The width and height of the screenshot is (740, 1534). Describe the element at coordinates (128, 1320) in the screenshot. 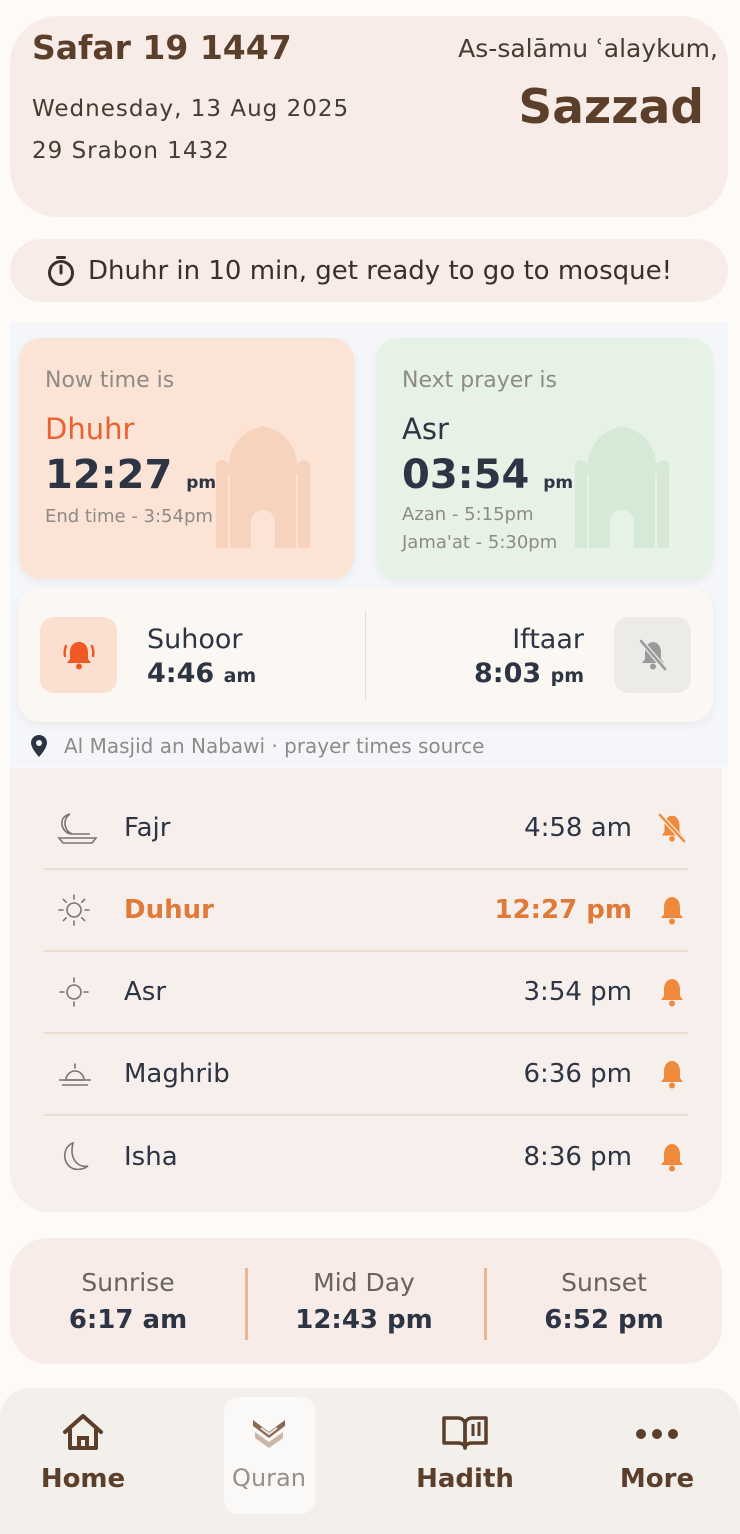

I see `sunrise-value: 6:17 am` at that location.